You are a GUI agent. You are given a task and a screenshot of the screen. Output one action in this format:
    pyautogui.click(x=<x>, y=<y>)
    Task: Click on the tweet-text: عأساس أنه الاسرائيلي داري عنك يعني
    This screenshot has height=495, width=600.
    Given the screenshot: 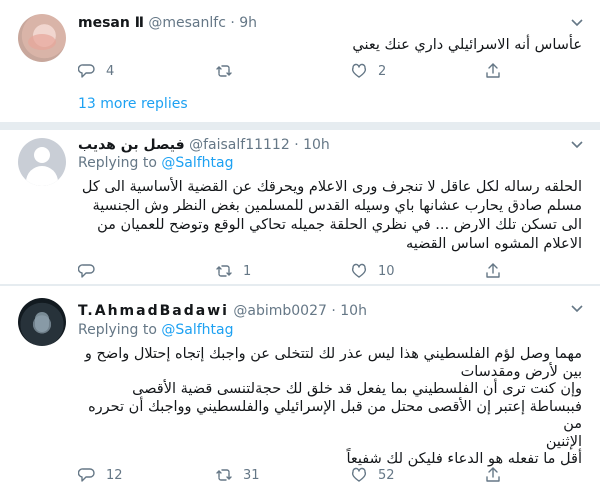 What is the action you would take?
    pyautogui.click(x=332, y=45)
    